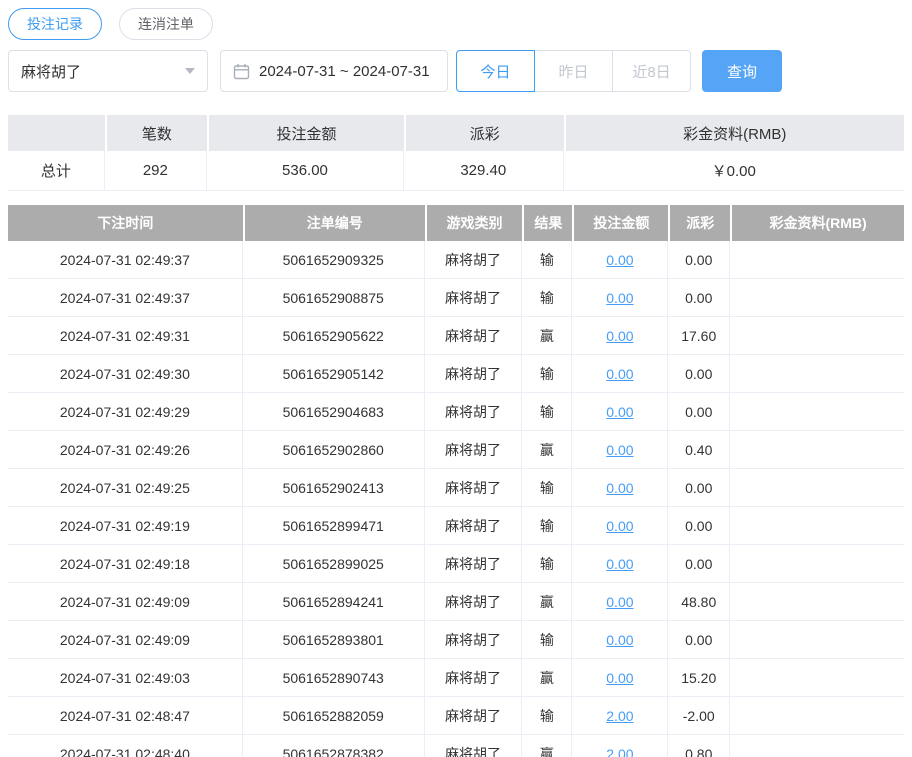 This screenshot has height=757, width=912. I want to click on date-range-picker: 2024-07-31 ~ 2024-07-31, so click(334, 71).